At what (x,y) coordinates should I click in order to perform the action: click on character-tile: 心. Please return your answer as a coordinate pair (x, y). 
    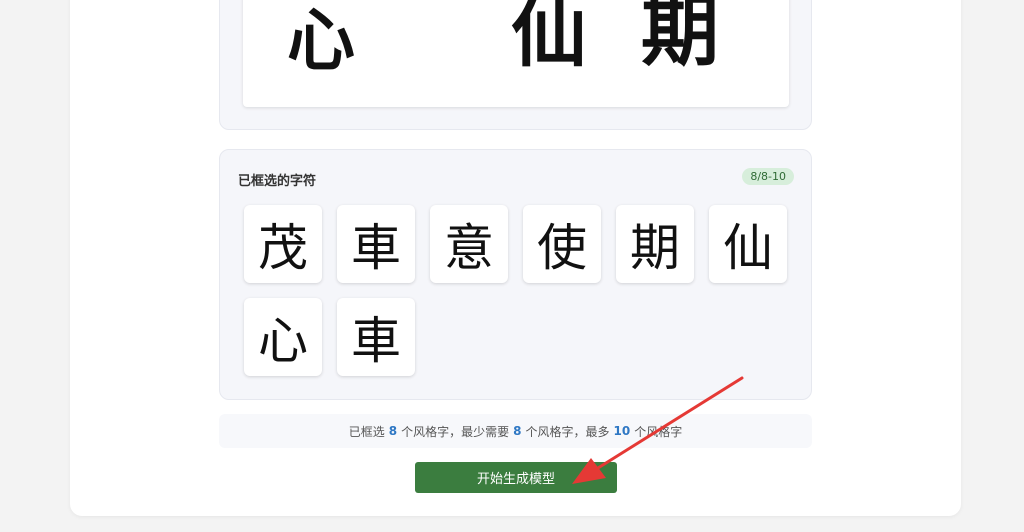
    Looking at the image, I should click on (283, 337).